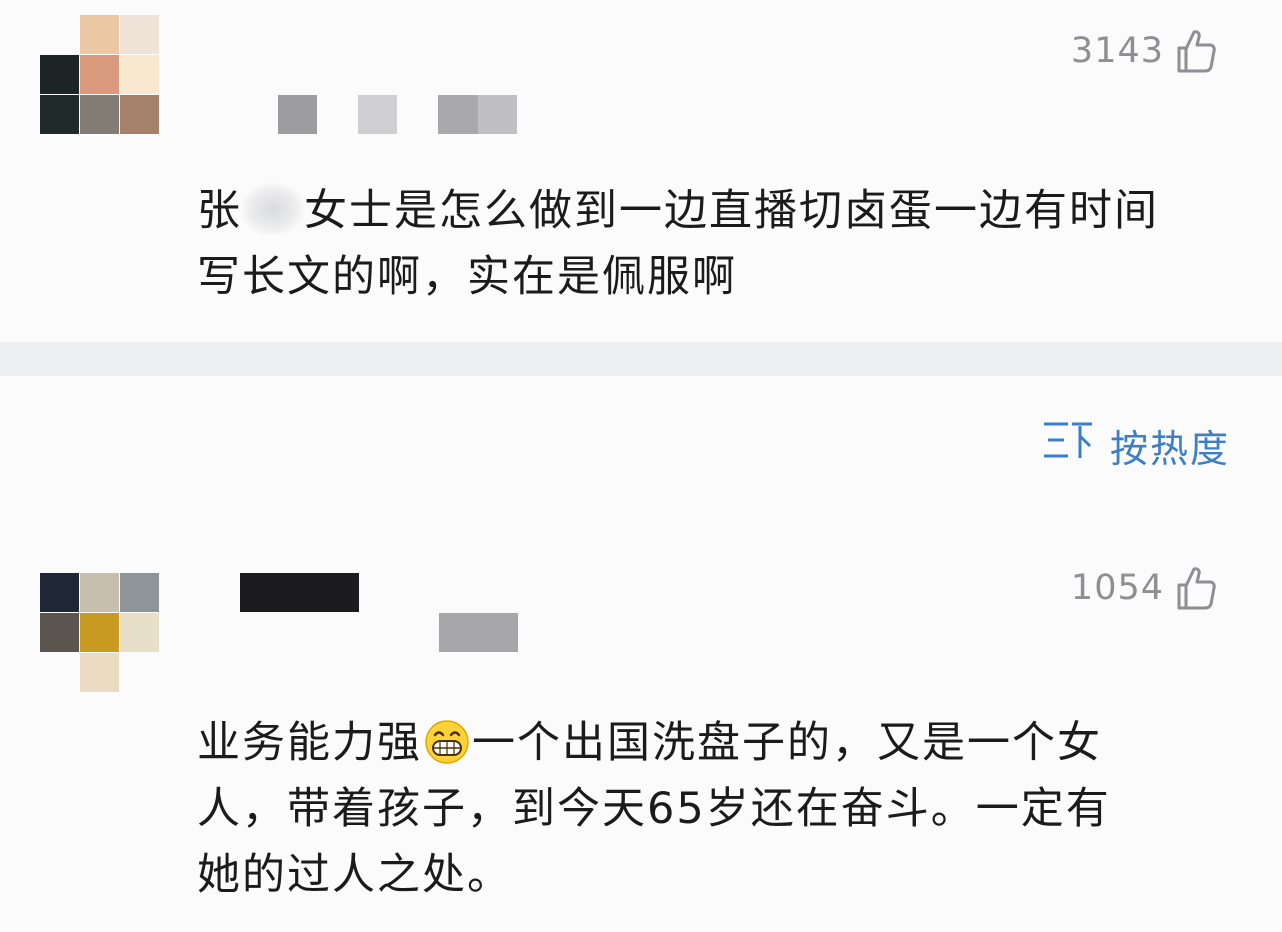 Image resolution: width=1282 pixels, height=932 pixels. What do you see at coordinates (354, 875) in the screenshot?
I see `comment-line: 她的过人之处。` at bounding box center [354, 875].